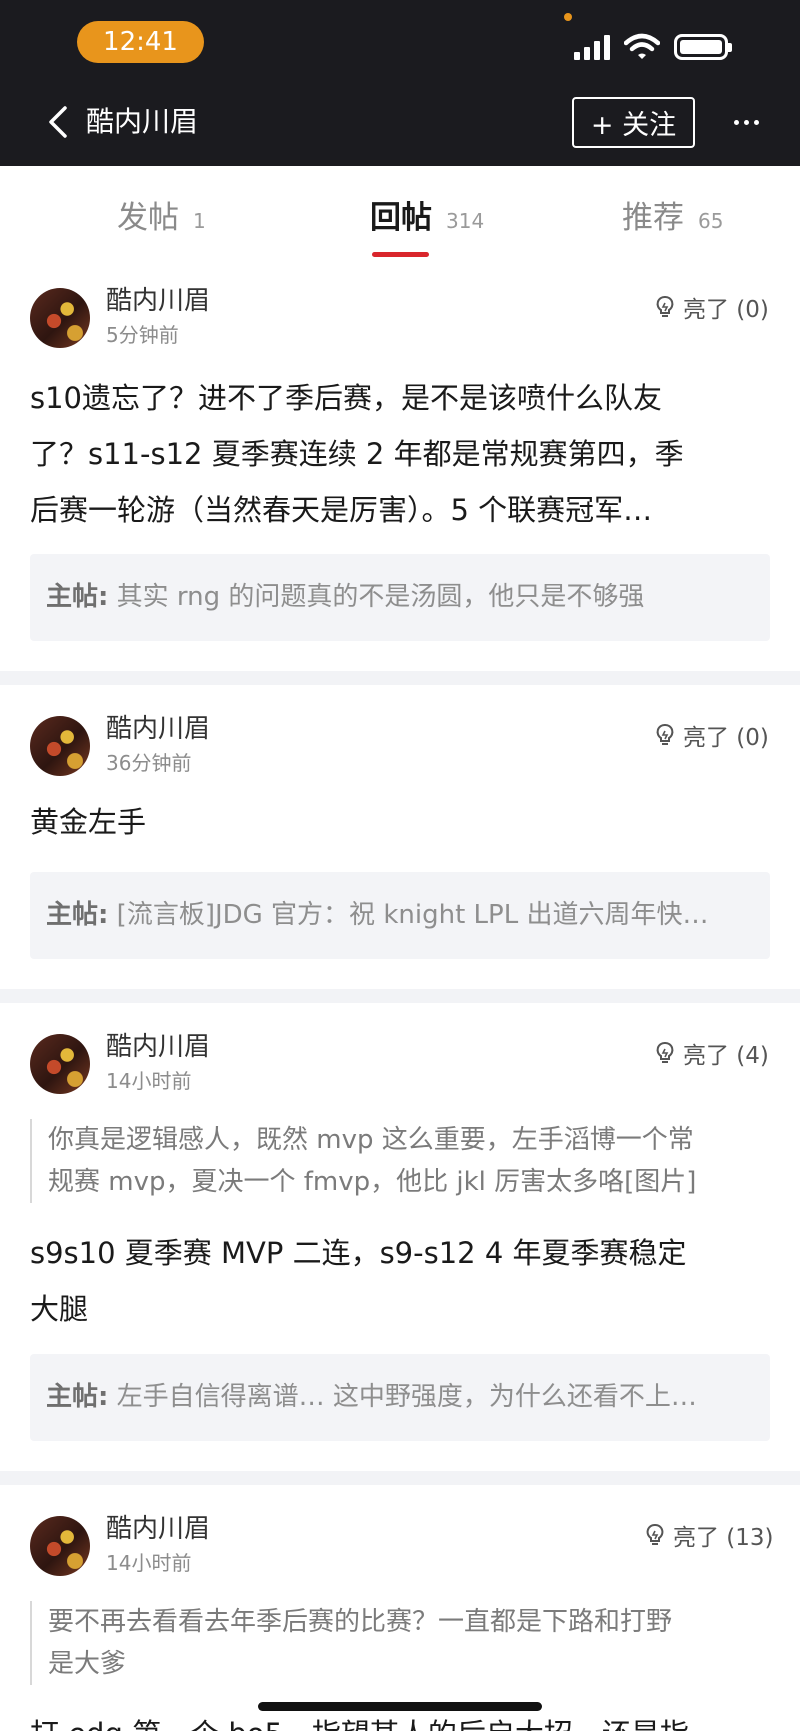  What do you see at coordinates (736, 122) in the screenshot?
I see `more-dots-icon` at bounding box center [736, 122].